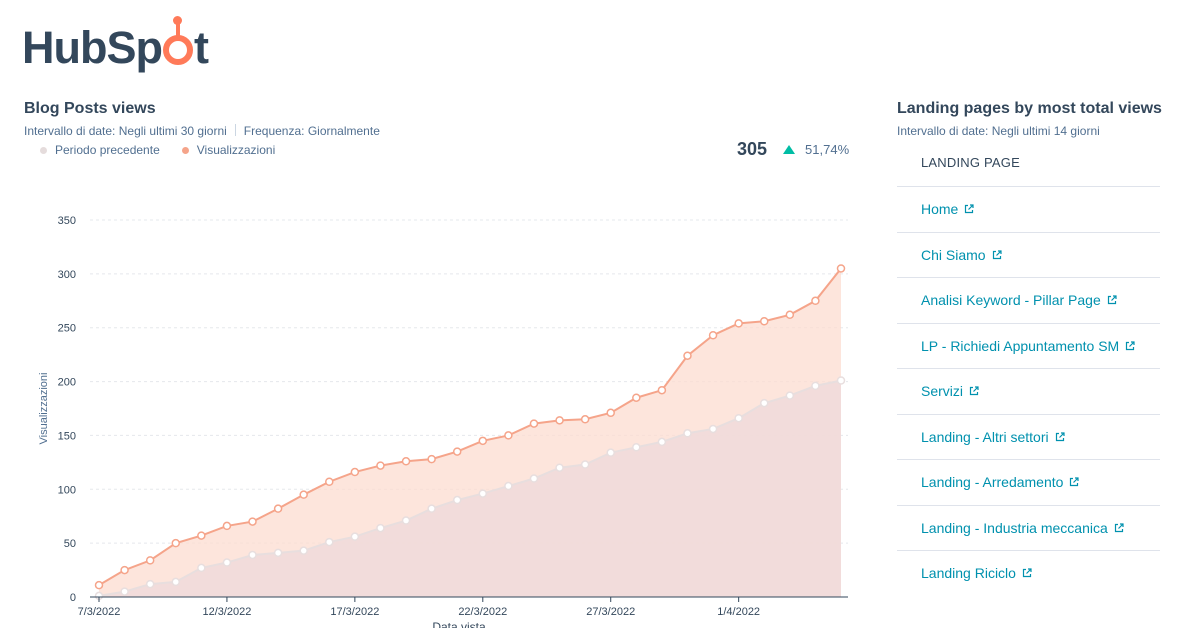 Image resolution: width=1200 pixels, height=628 pixels. I want to click on table-row: LP - Richiedi Appuntamento SM, so click(1028, 345).